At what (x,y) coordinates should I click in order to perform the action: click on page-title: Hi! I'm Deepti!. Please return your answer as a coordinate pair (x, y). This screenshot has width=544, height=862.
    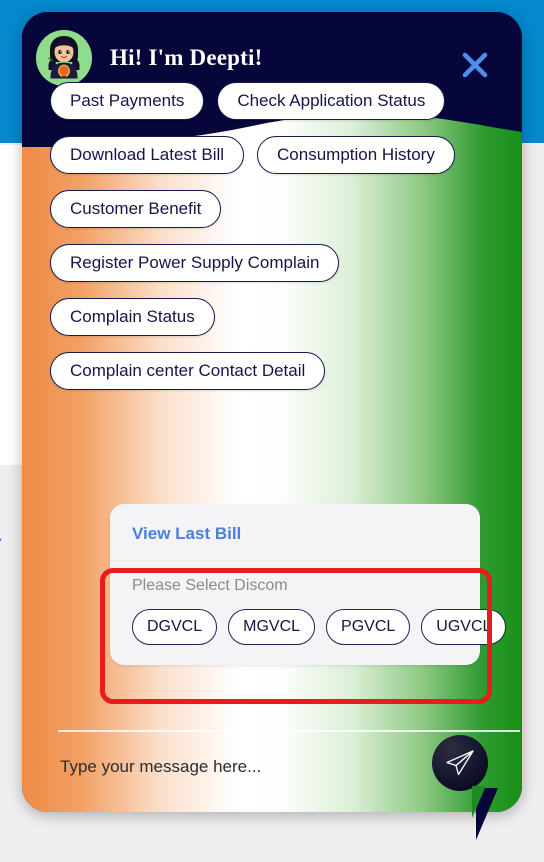
    Looking at the image, I should click on (186, 57).